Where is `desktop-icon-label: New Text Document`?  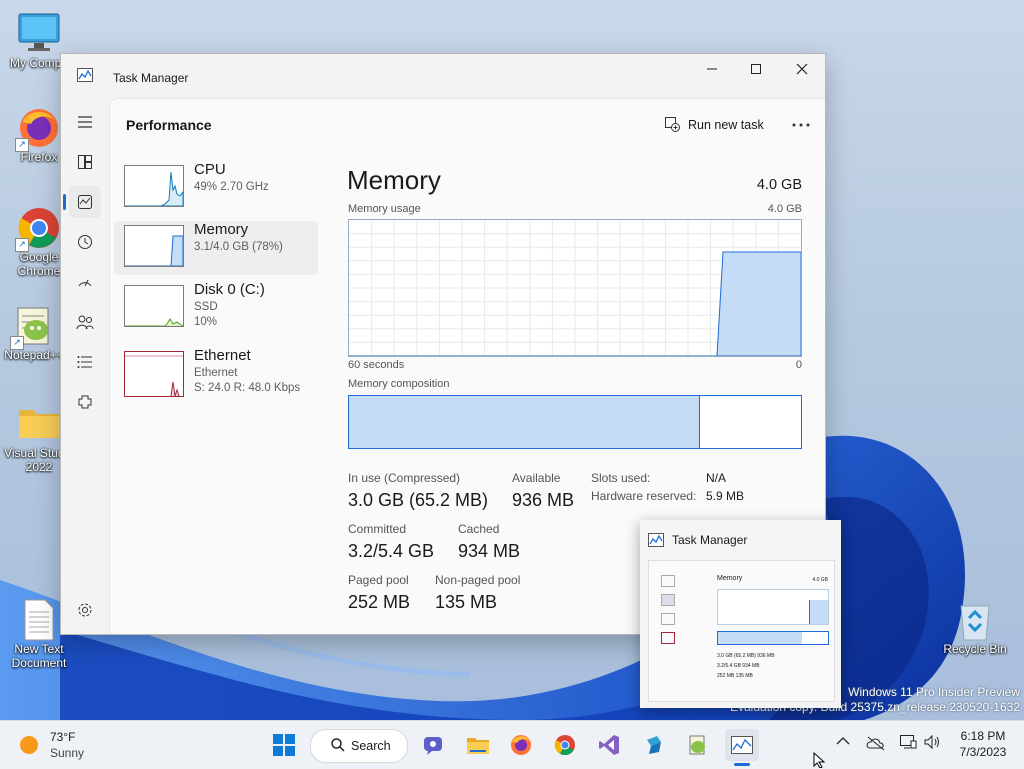 desktop-icon-label: New Text Document is located at coordinates (39, 656).